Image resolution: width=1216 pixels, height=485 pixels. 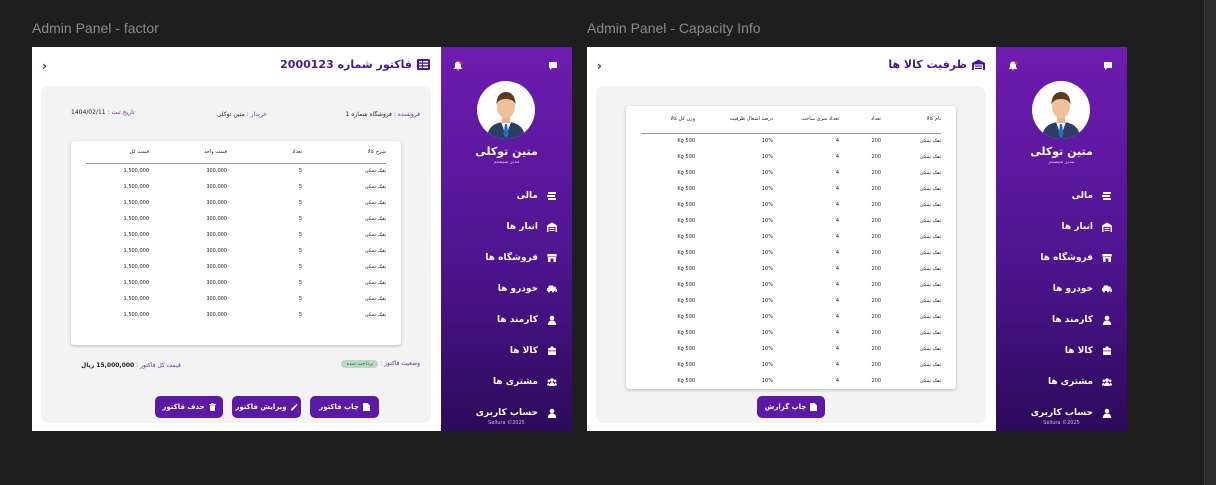 What do you see at coordinates (527, 195) in the screenshot?
I see `sidebar-item-label: مالی` at bounding box center [527, 195].